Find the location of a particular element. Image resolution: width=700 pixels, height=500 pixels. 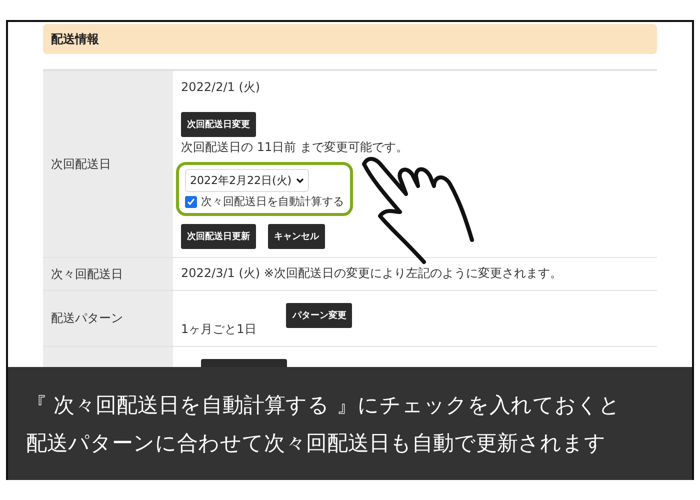

caption-text: 『 次々回配送日を自動計算する 』にチェックを入れておくと is located at coordinates (324, 405).